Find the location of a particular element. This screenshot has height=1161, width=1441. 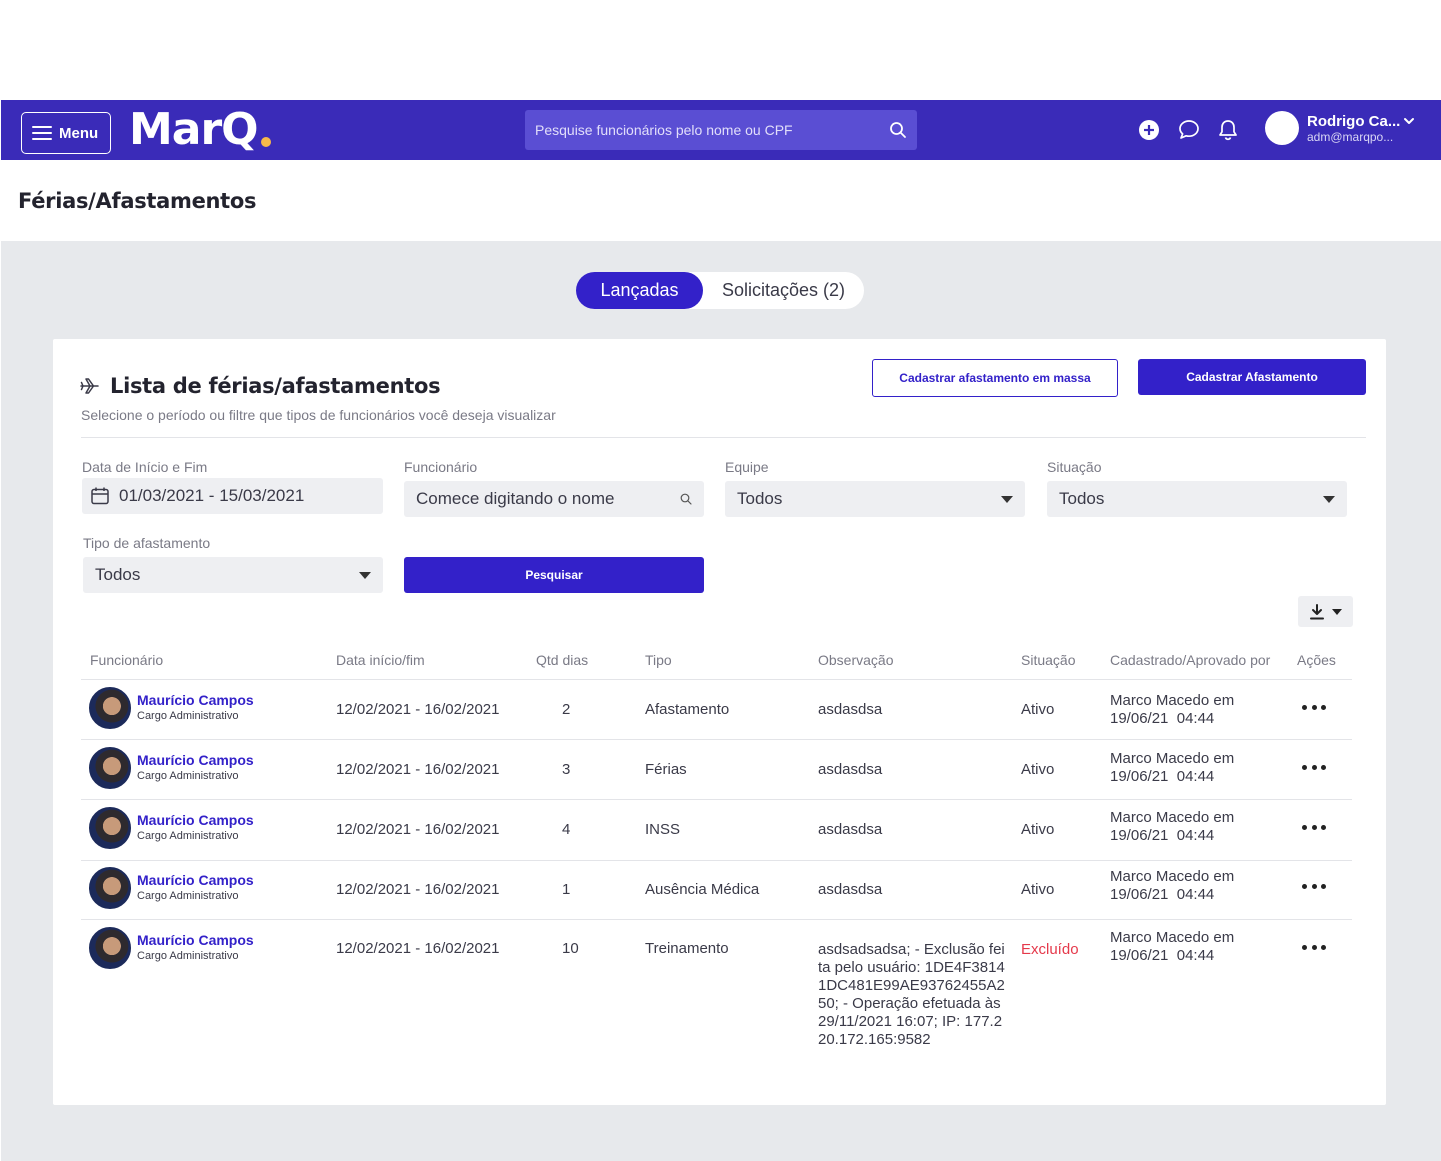

column-header-employee: Funcionário is located at coordinates (126, 660).